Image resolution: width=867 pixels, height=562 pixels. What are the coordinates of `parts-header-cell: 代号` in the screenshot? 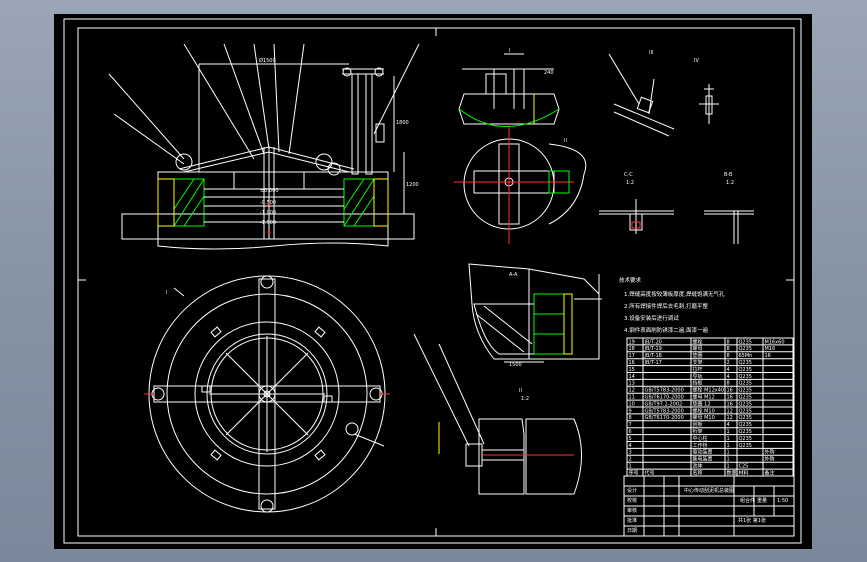 It's located at (650, 472).